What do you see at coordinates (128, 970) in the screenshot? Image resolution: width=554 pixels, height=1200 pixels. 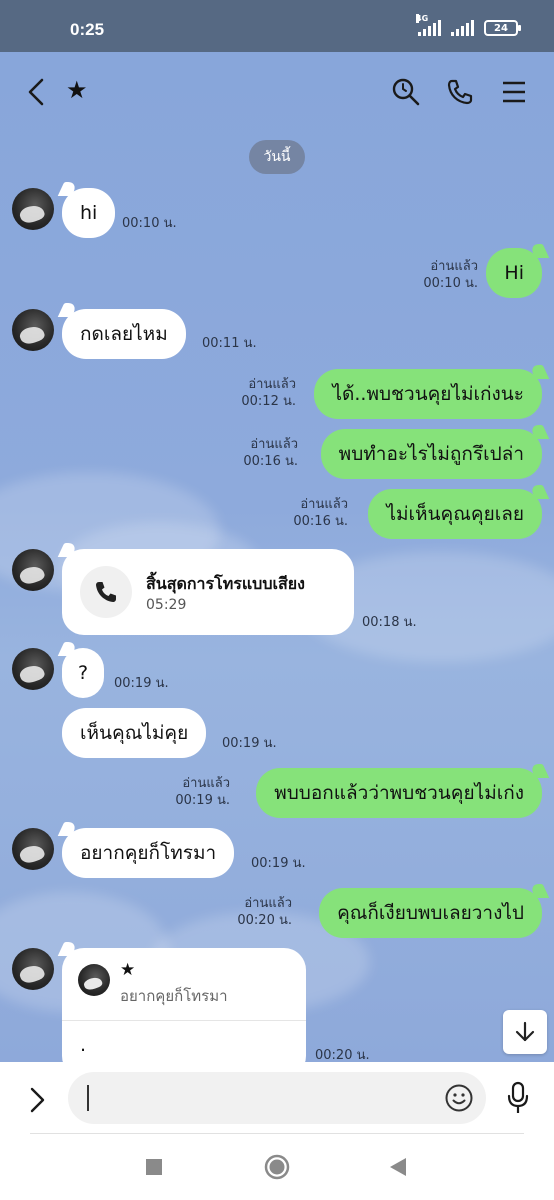 I see `quoted-sender-name: ★` at bounding box center [128, 970].